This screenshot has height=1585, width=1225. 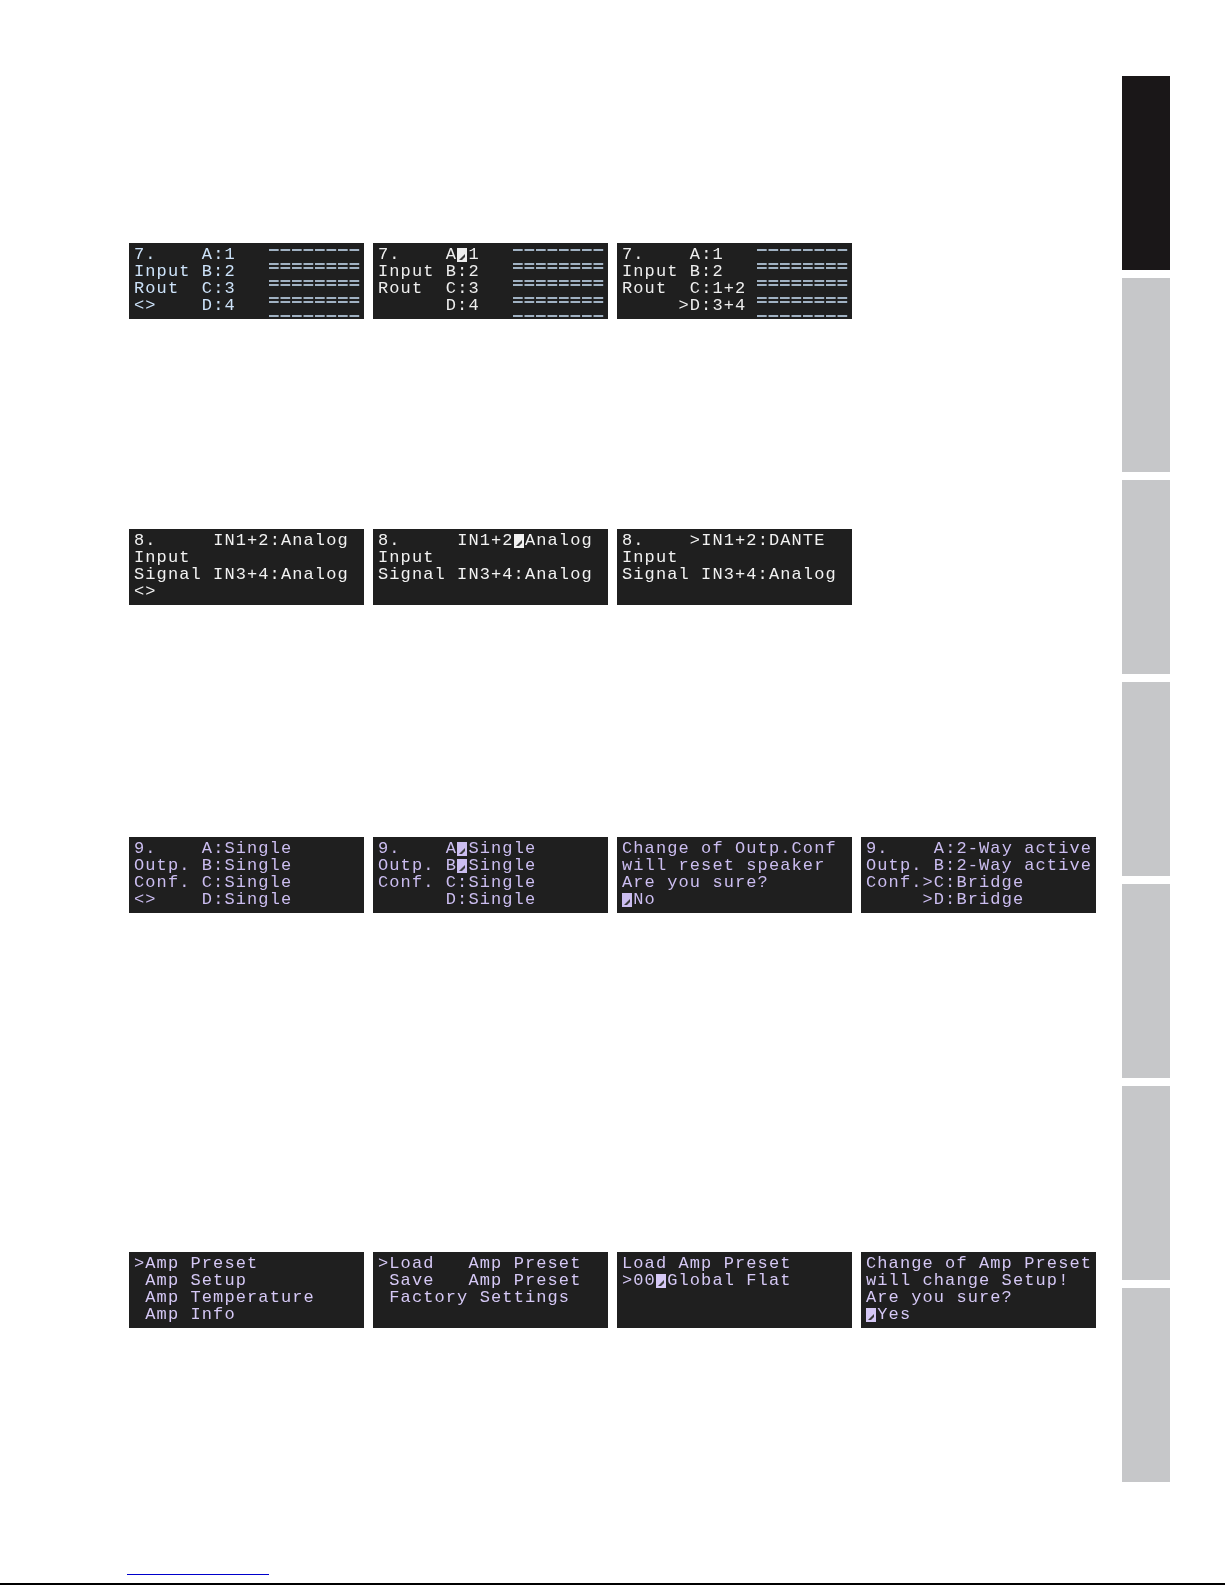 What do you see at coordinates (729, 848) in the screenshot?
I see `lcd-text: Change of Outp.Conf` at bounding box center [729, 848].